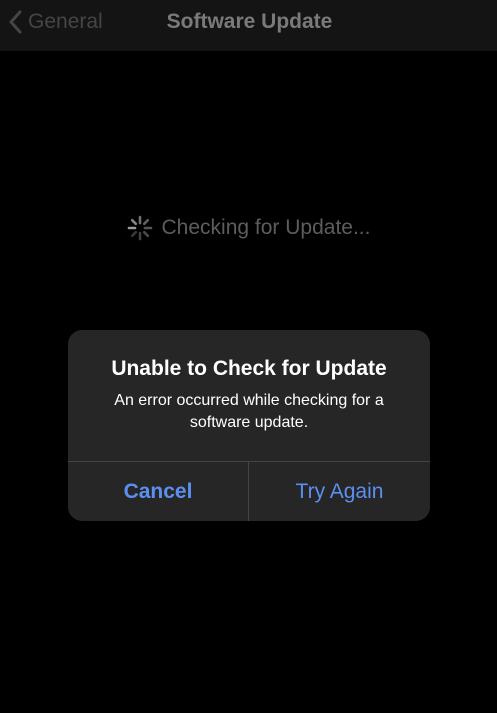 The height and width of the screenshot is (713, 497). I want to click on alert-title: Unable to Check for Update, so click(249, 368).